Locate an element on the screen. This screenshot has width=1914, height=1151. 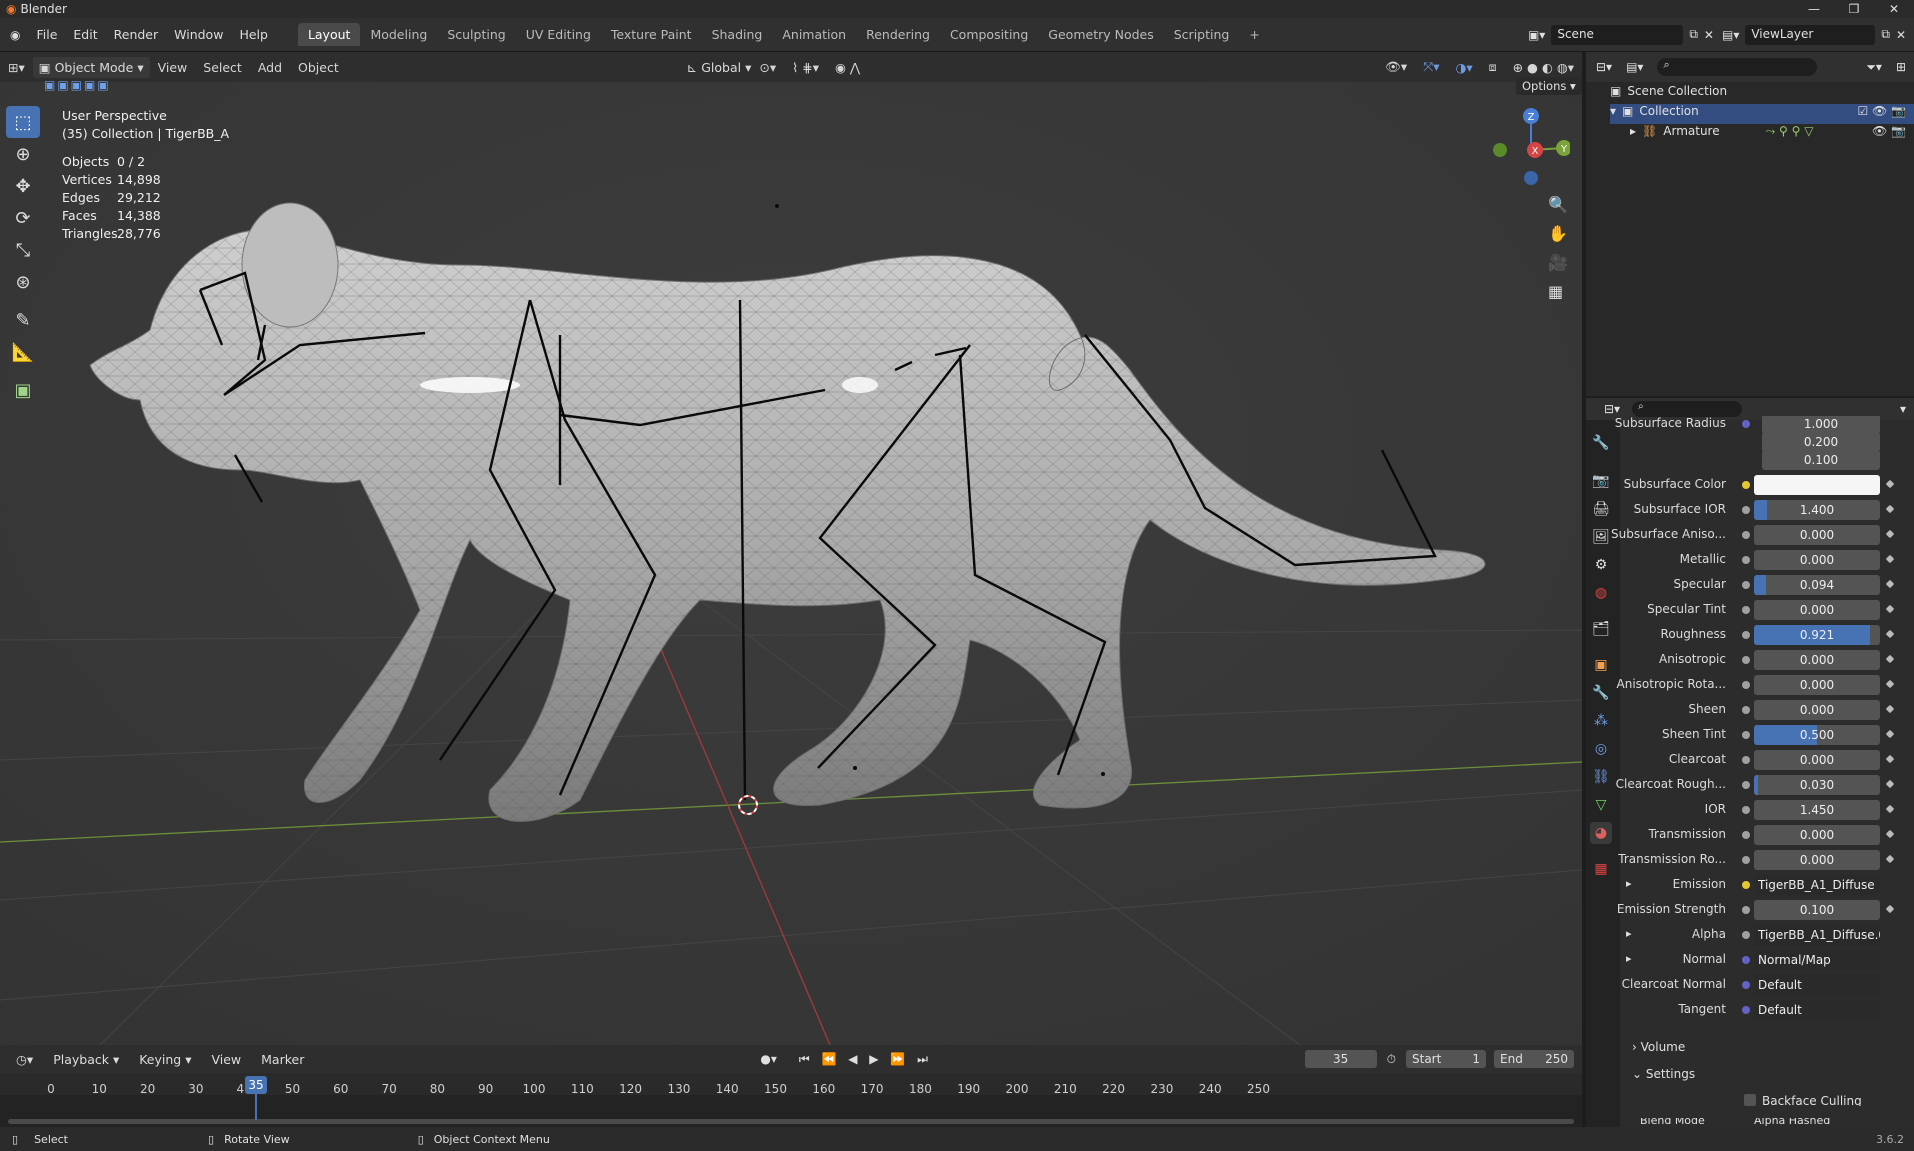
tab-texture-paint: Texture Paint is located at coordinates (651, 34).